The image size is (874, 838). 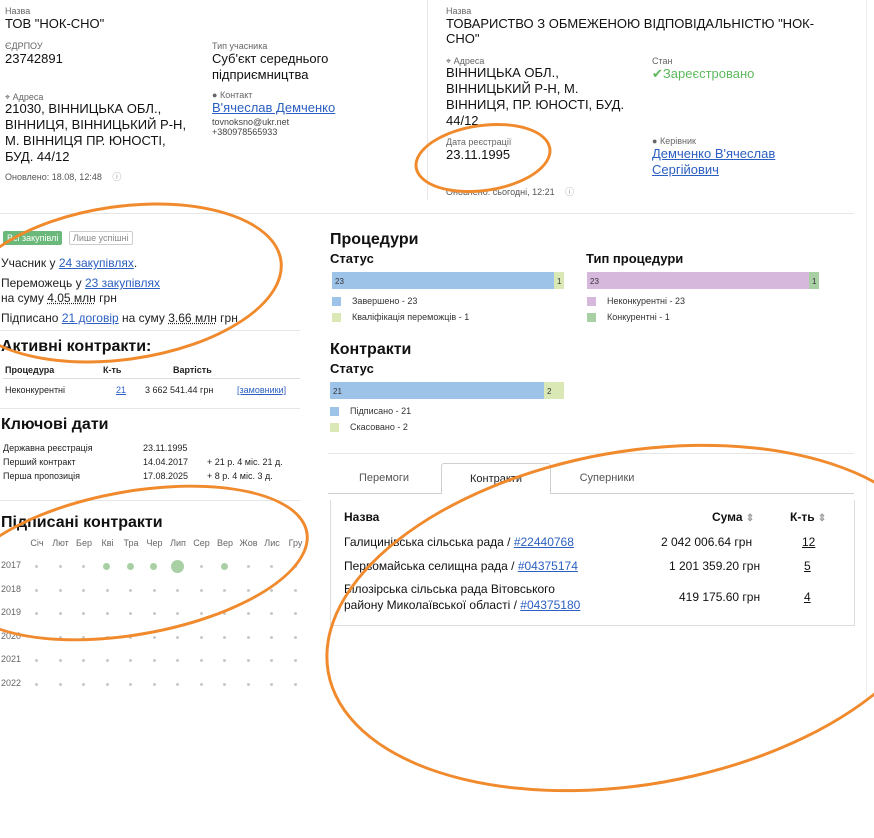 I want to click on month-label: Лют, so click(x=60, y=543).